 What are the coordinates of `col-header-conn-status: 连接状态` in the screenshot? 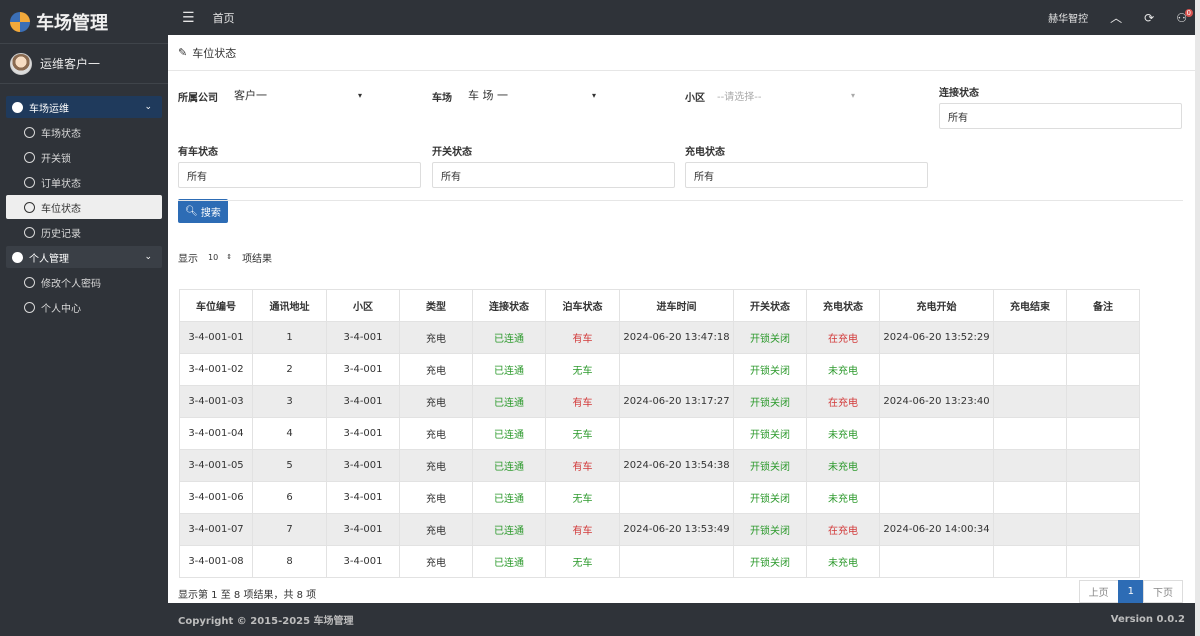 It's located at (509, 305).